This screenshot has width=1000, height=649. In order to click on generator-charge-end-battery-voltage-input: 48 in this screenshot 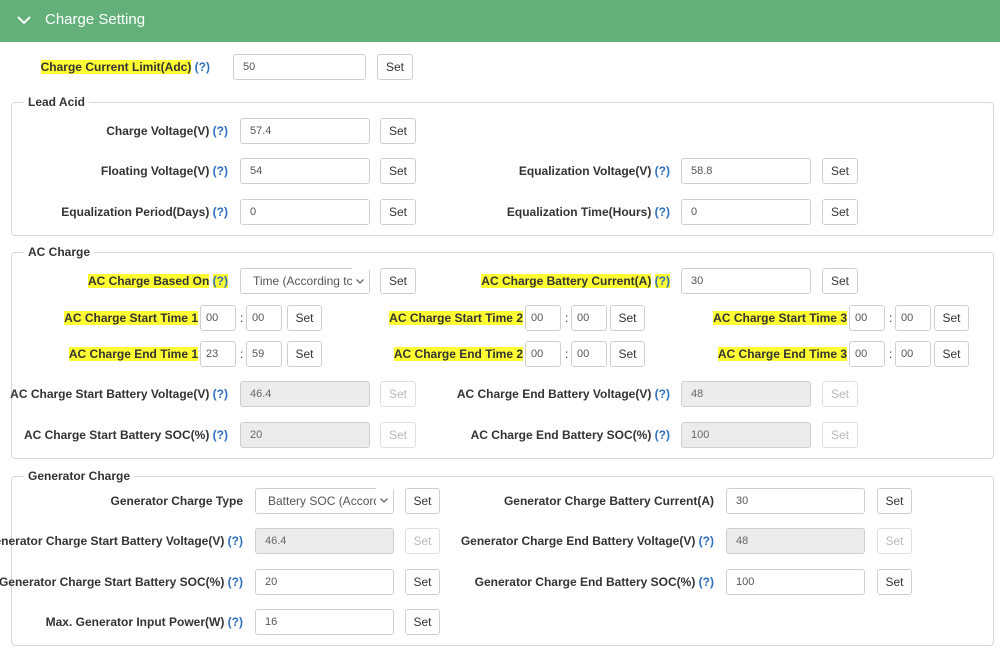, I will do `click(795, 541)`.